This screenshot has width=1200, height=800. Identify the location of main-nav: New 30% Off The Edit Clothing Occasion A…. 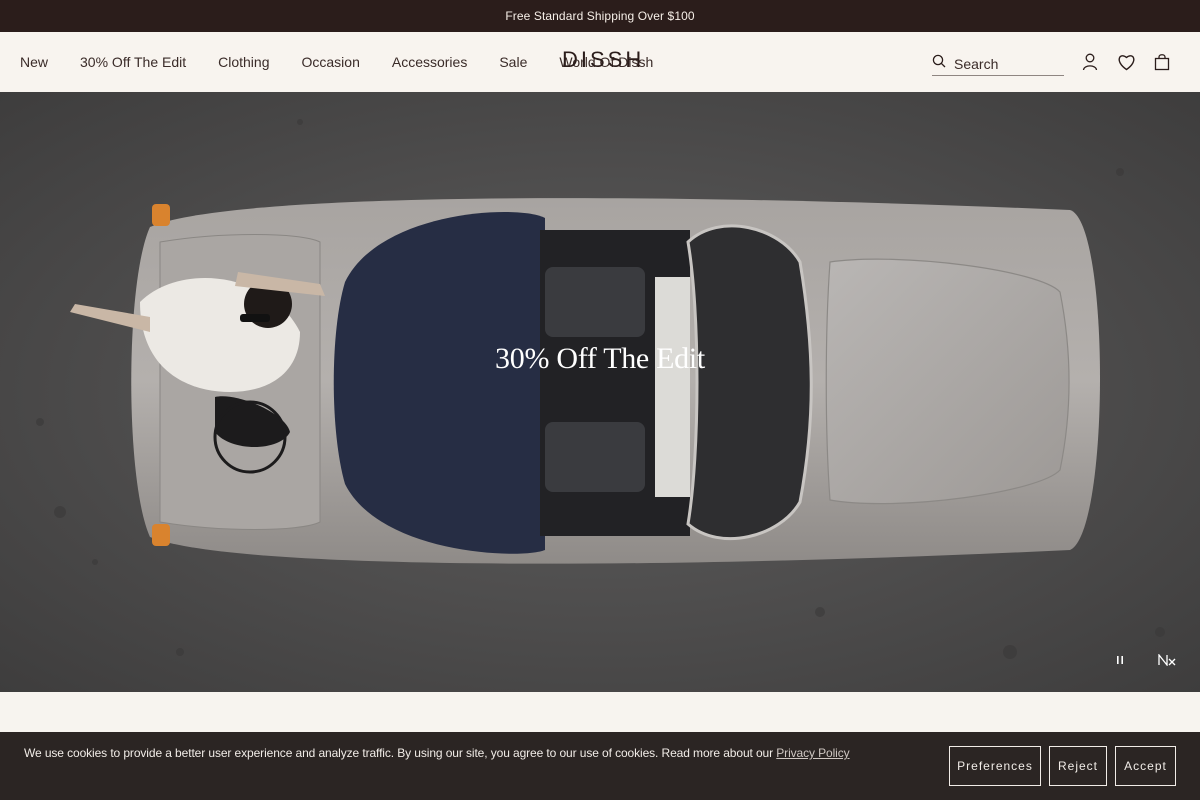
(336, 62).